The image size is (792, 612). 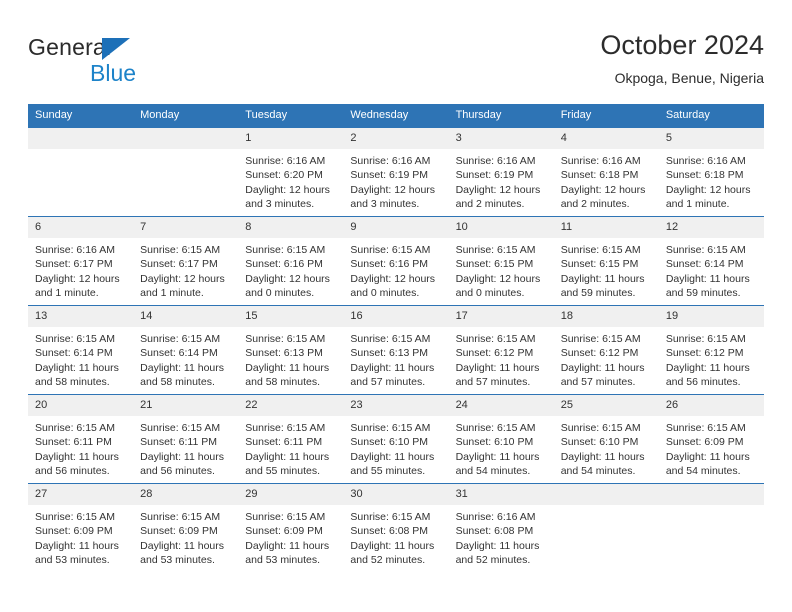 What do you see at coordinates (494, 264) in the screenshot?
I see `sunset-text: Sunset: 6:15 PM` at bounding box center [494, 264].